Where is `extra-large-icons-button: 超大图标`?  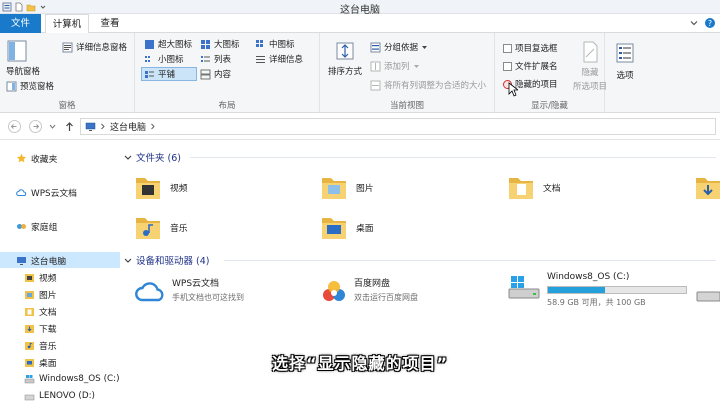
extra-large-icons-button: 超大图标 is located at coordinates (168, 44).